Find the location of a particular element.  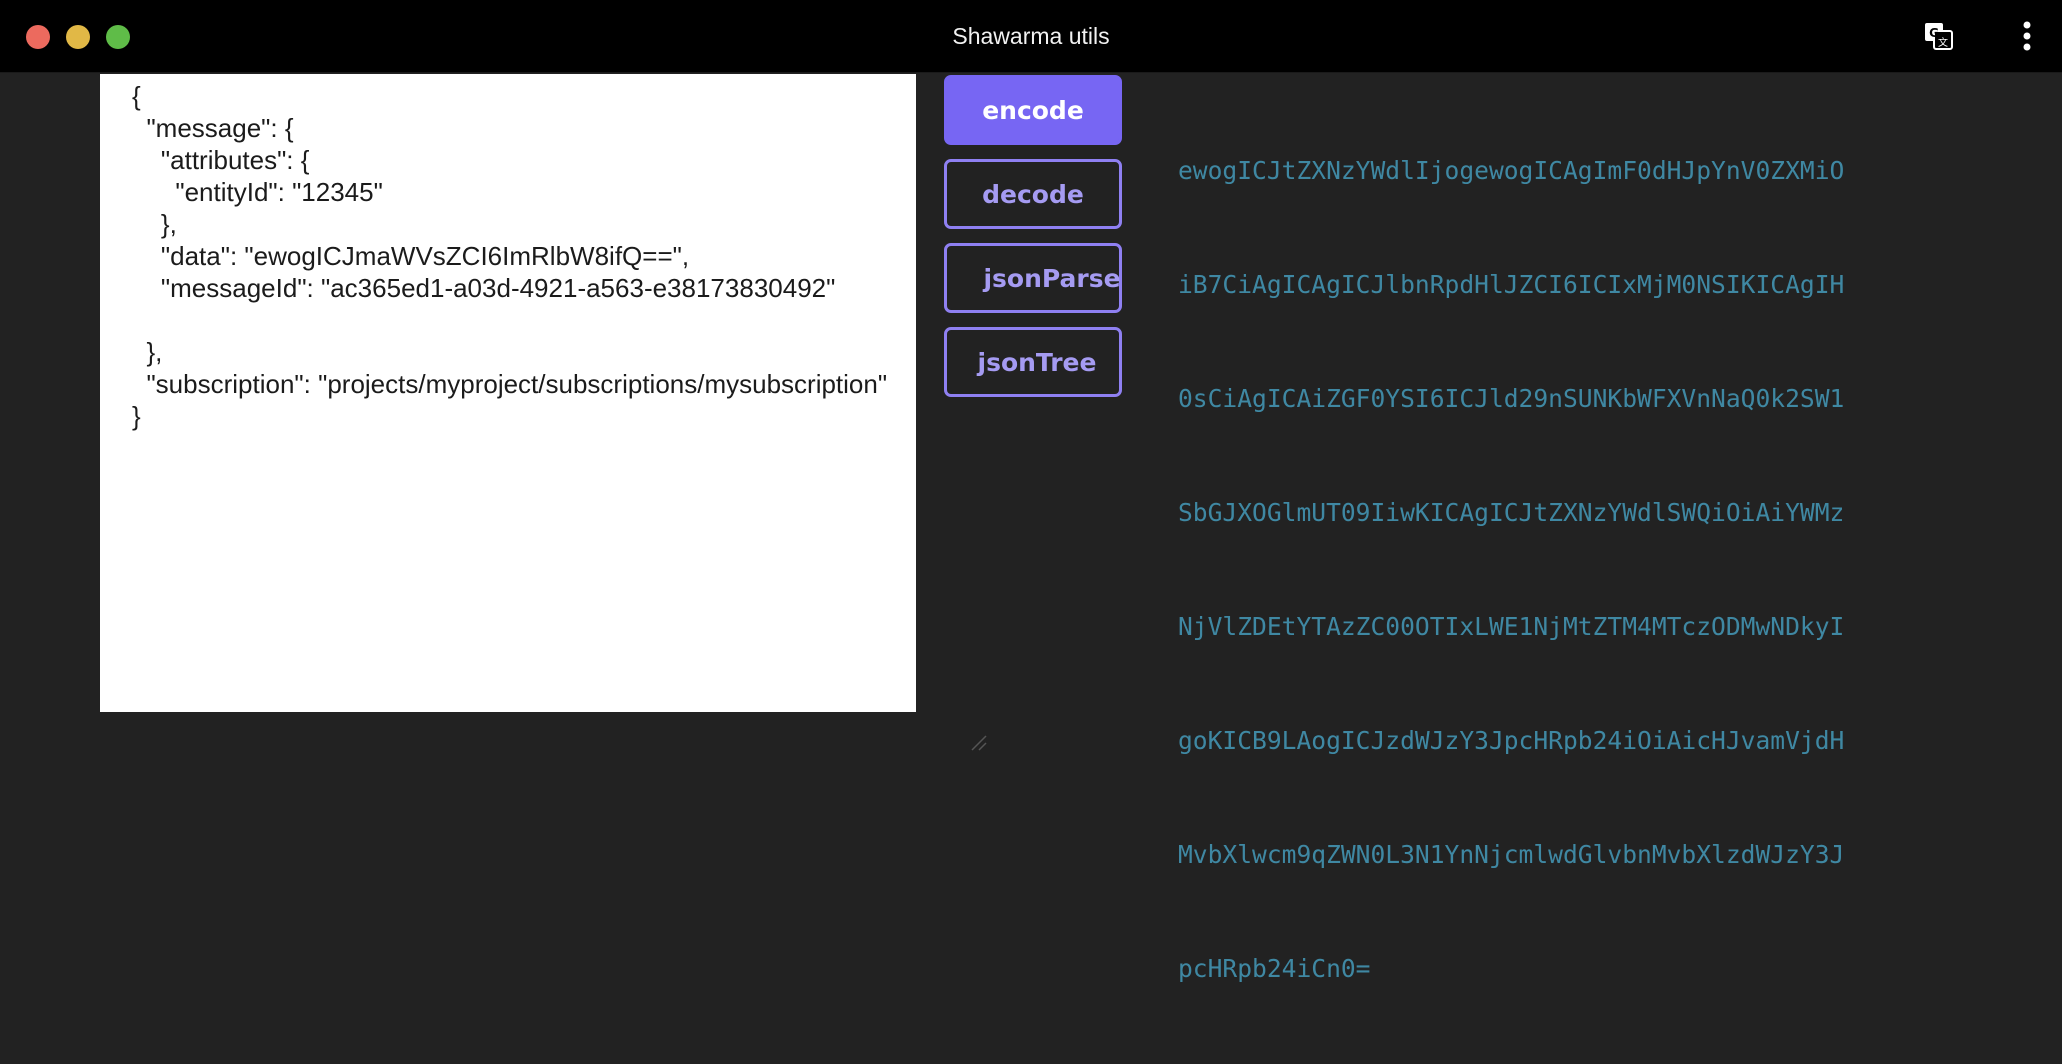

window-title: Shawarma utils is located at coordinates (1031, 36).